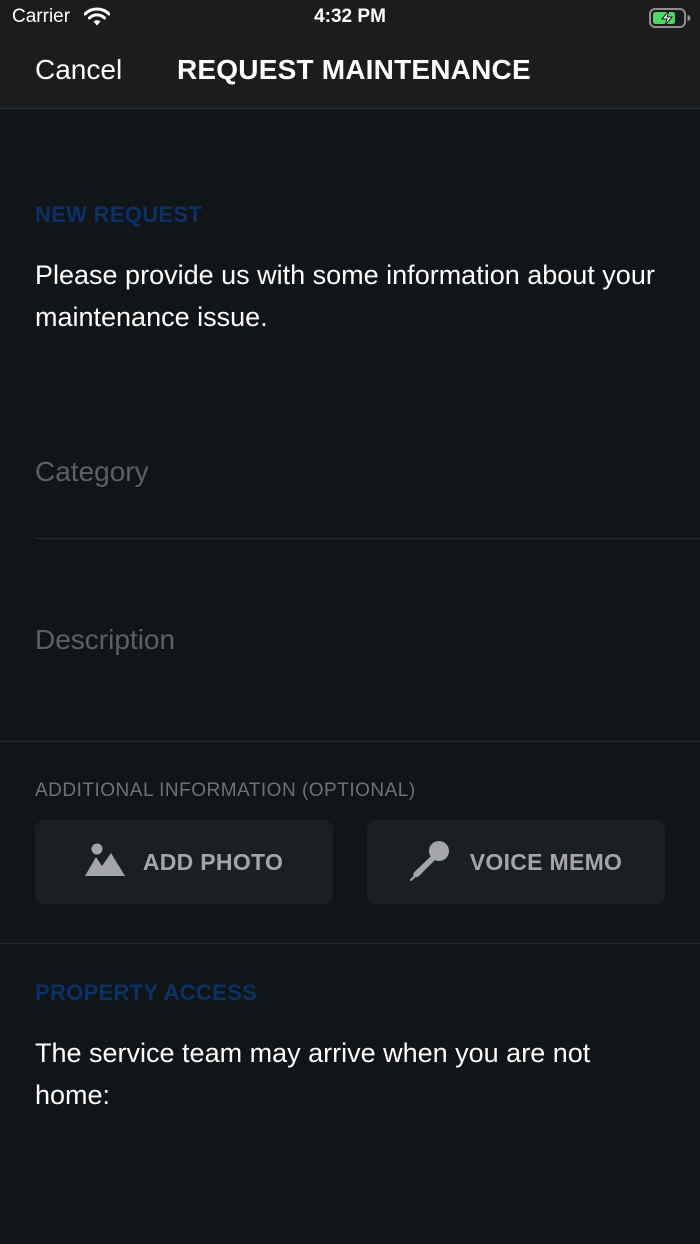 This screenshot has height=1244, width=700. Describe the element at coordinates (546, 861) in the screenshot. I see `voice-memo-label: VOICE MEMO` at that location.